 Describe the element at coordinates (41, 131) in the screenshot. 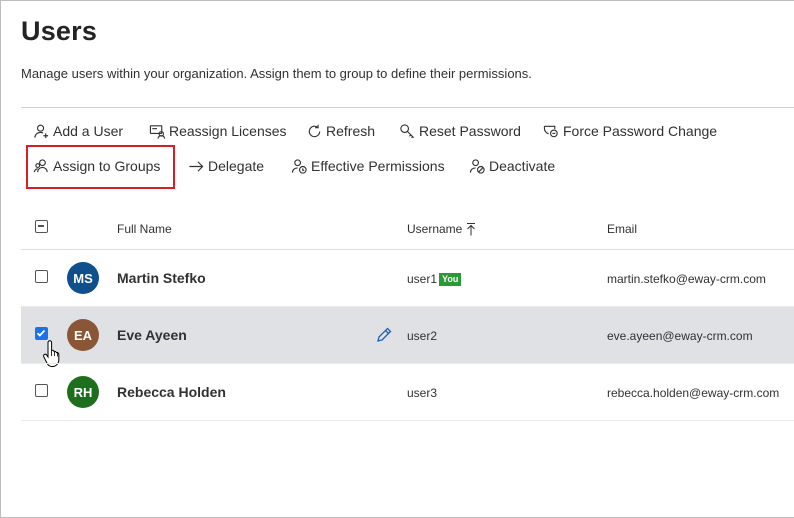

I see `add-user-icon` at that location.